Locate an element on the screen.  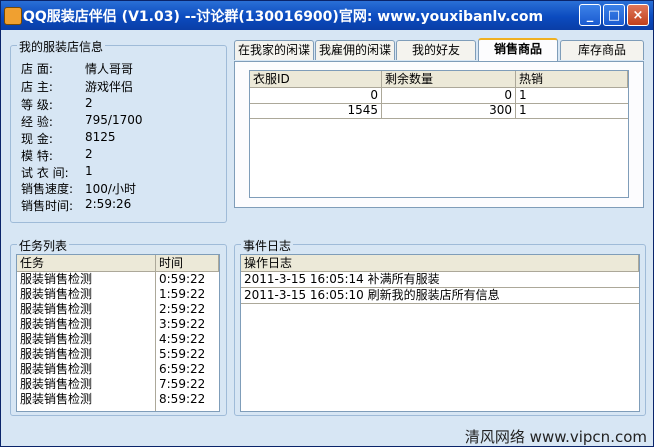
sales-cell-remaining: 300 is located at coordinates (448, 110).